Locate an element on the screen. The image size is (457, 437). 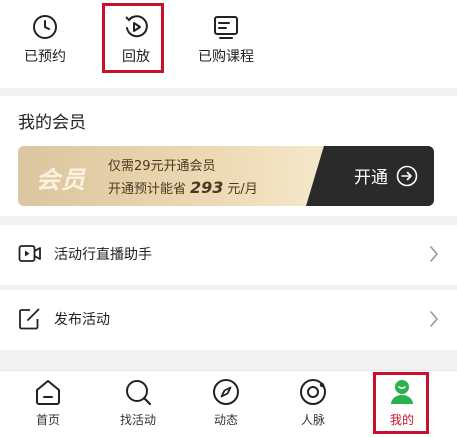
promo-savings-prefix: 开通预计能省 is located at coordinates (147, 189).